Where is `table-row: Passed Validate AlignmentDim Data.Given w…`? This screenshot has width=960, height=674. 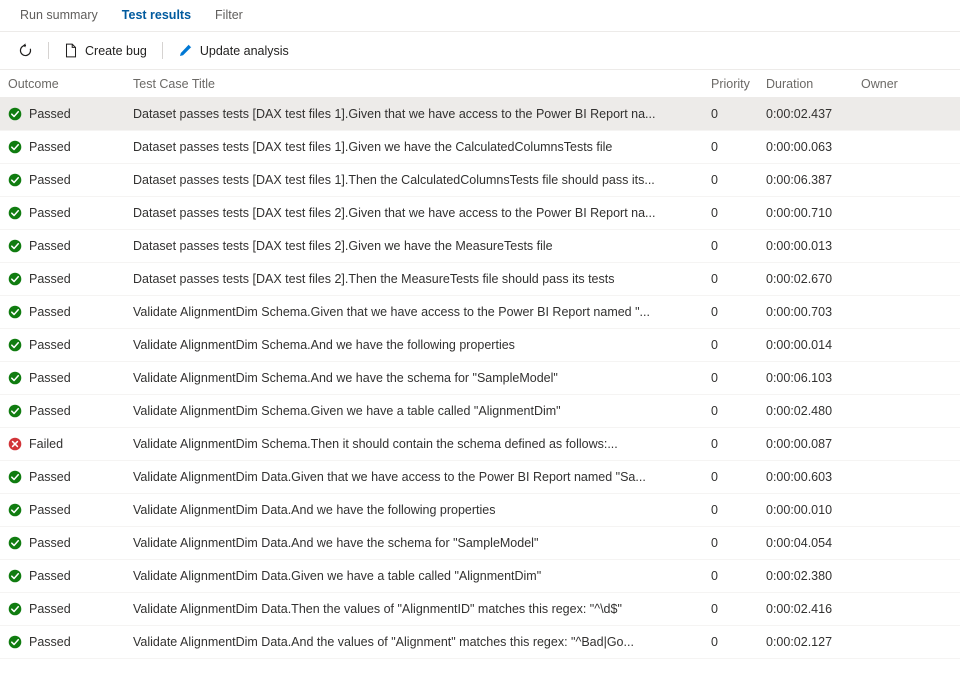 table-row: Passed Validate AlignmentDim Data.Given w… is located at coordinates (480, 576).